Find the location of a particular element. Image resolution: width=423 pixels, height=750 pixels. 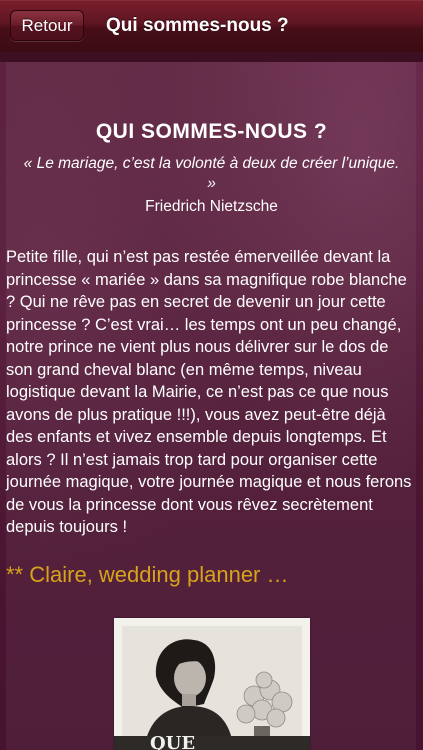

header-banner is located at coordinates (211, 57).